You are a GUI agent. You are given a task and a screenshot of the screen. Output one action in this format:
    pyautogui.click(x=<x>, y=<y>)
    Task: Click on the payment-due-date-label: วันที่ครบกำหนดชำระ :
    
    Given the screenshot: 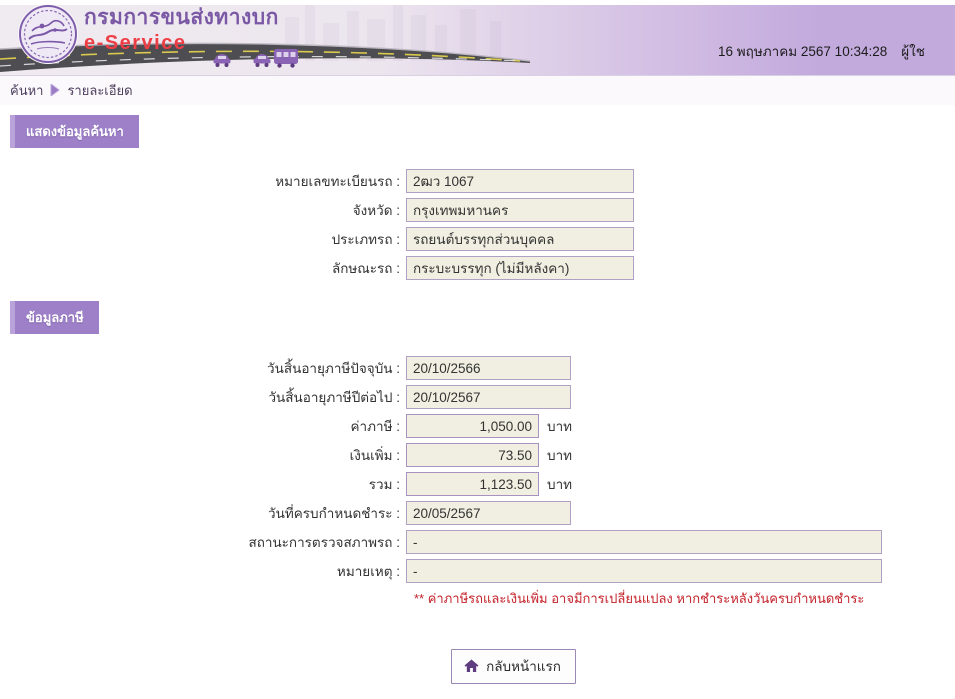 What is the action you would take?
    pyautogui.click(x=334, y=513)
    